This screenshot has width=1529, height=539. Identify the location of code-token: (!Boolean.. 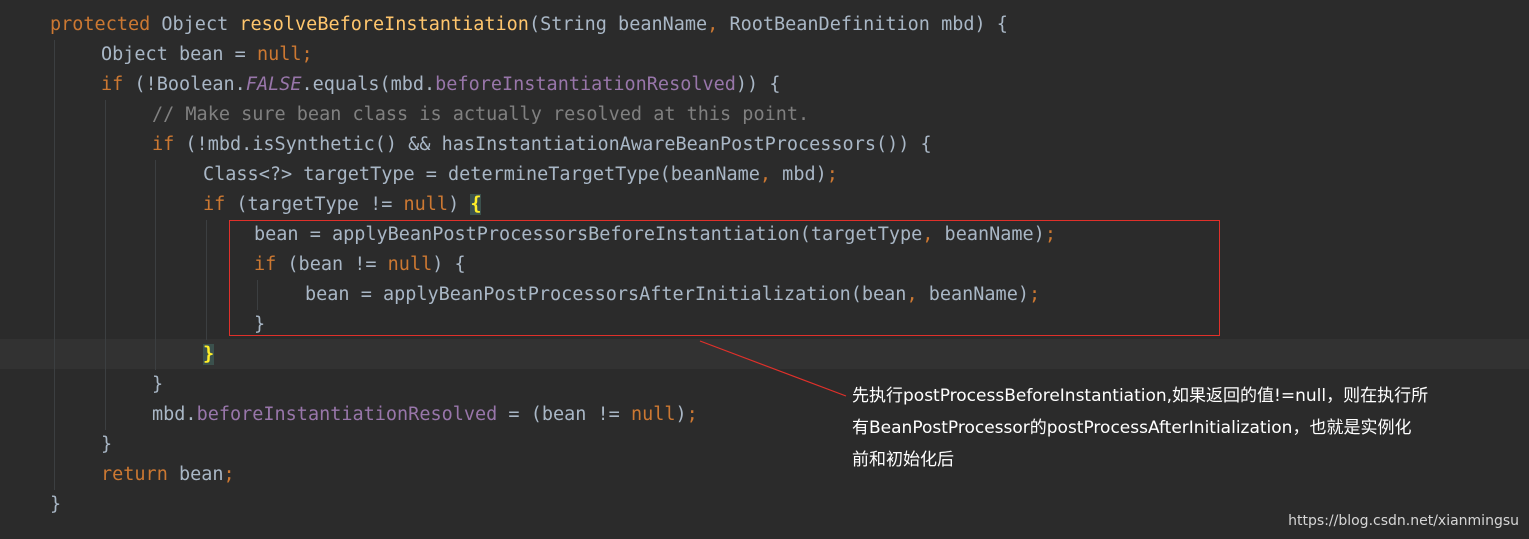
(184, 84).